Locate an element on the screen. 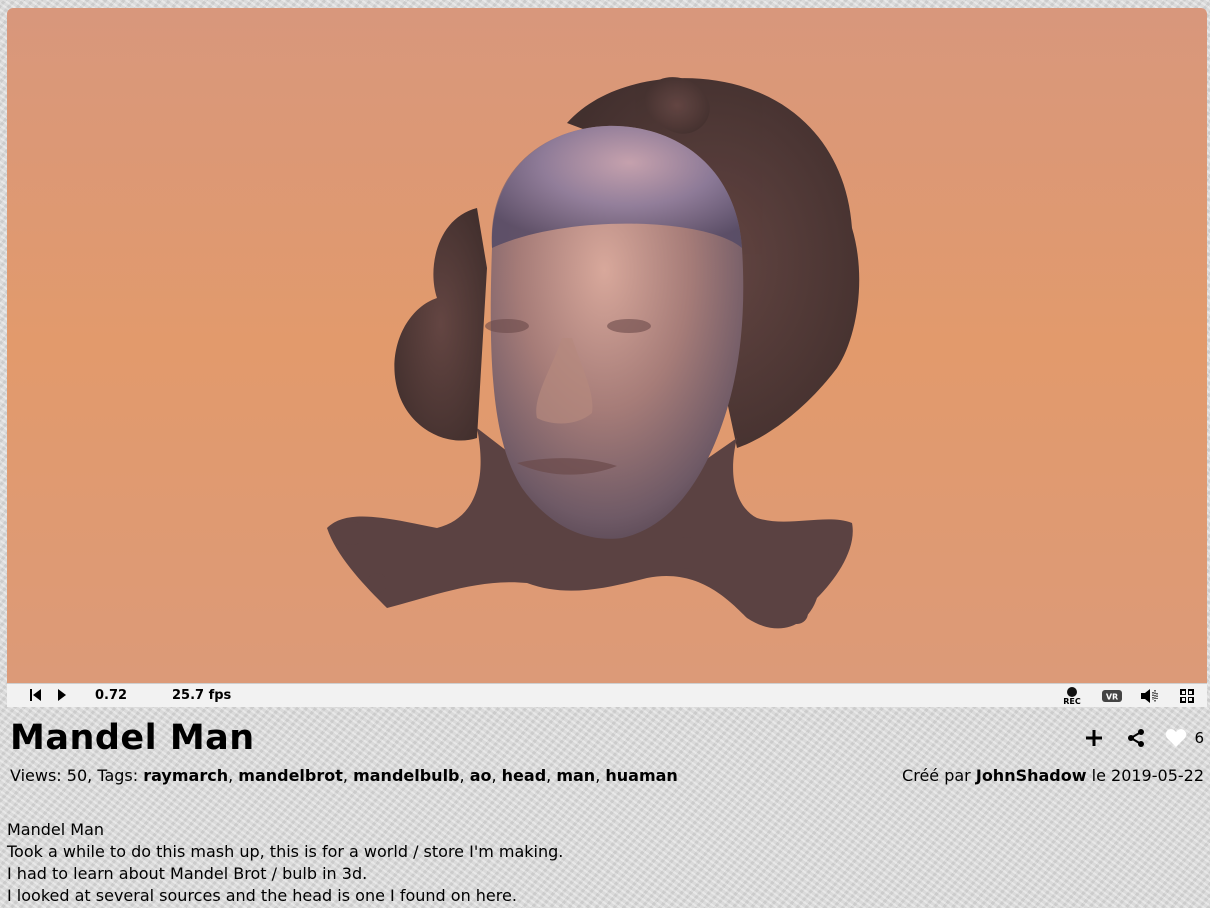 Image resolution: width=1210 pixels, height=908 pixels. author-credit: Créé par JohnShadow le 2019-05-22 is located at coordinates (1053, 775).